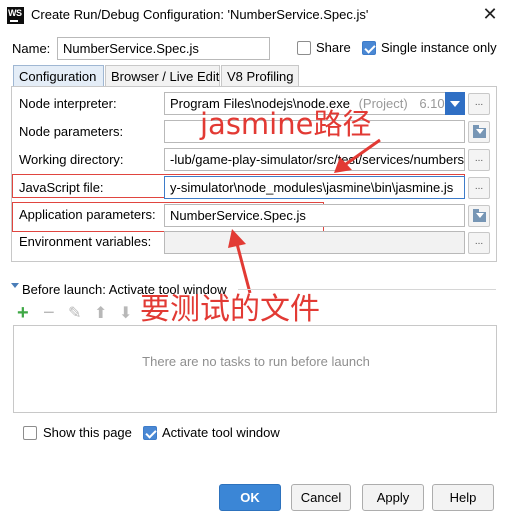  Describe the element at coordinates (100, 314) in the screenshot. I see `move-up-icon: ⬆` at that location.